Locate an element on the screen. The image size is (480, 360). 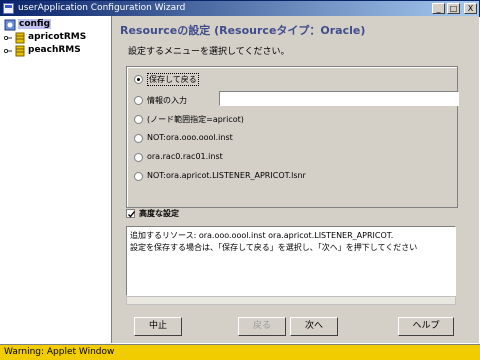
instruction-text: 設定するメニューを選択してください。 is located at coordinates (209, 52).